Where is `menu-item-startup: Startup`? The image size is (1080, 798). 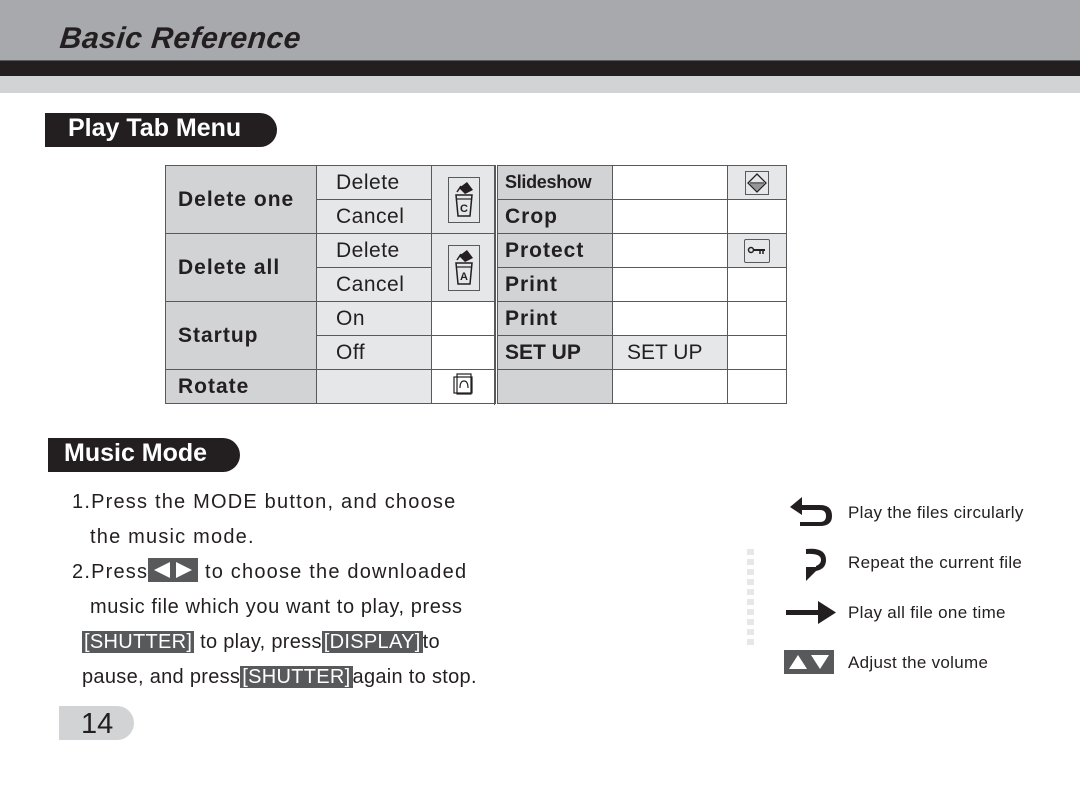 menu-item-startup: Startup is located at coordinates (241, 335).